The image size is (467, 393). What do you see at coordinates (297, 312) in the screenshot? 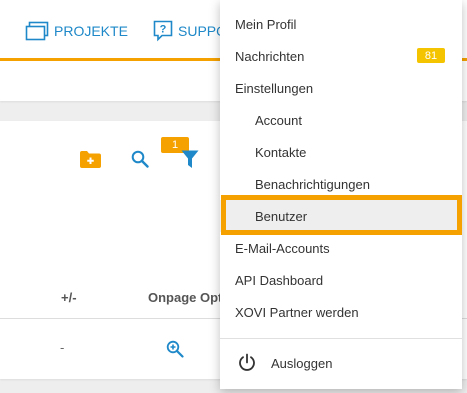
I see `menu-item-label: XOVI Partner werden` at bounding box center [297, 312].